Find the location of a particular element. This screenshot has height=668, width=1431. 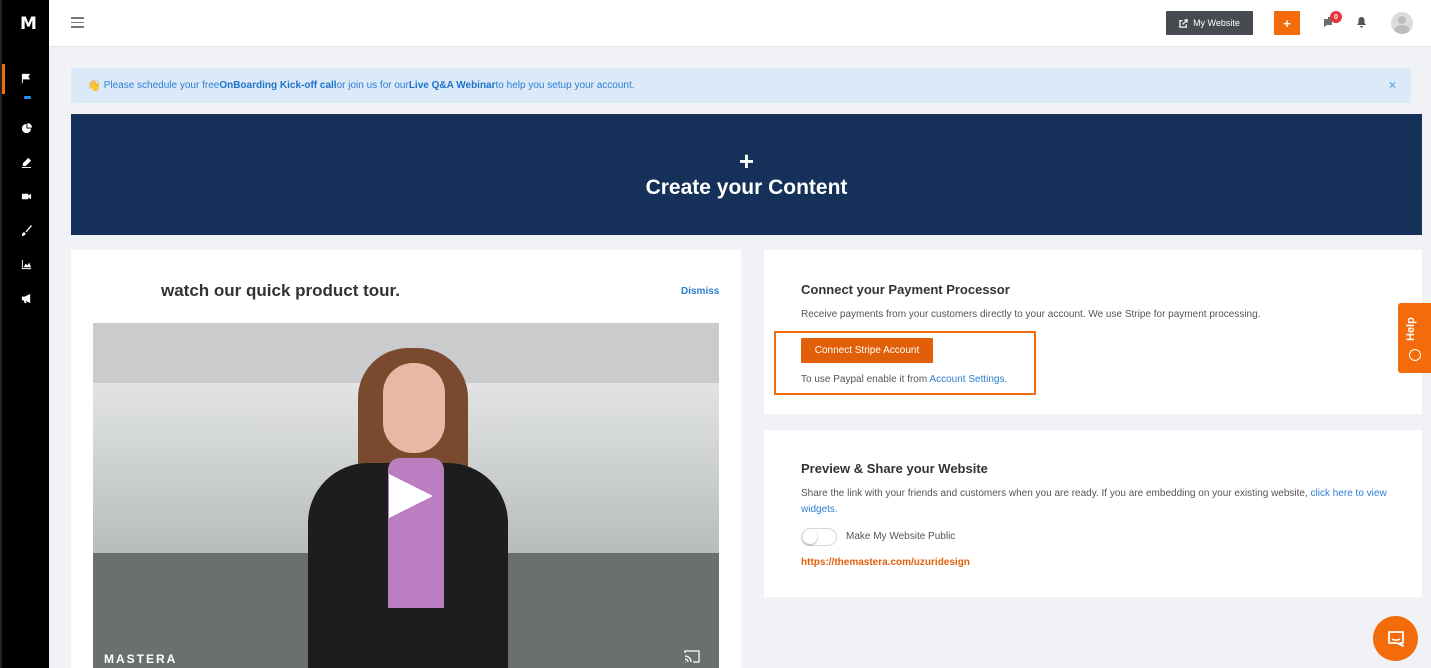

public-website-label: Make My Website Public is located at coordinates (901, 536).